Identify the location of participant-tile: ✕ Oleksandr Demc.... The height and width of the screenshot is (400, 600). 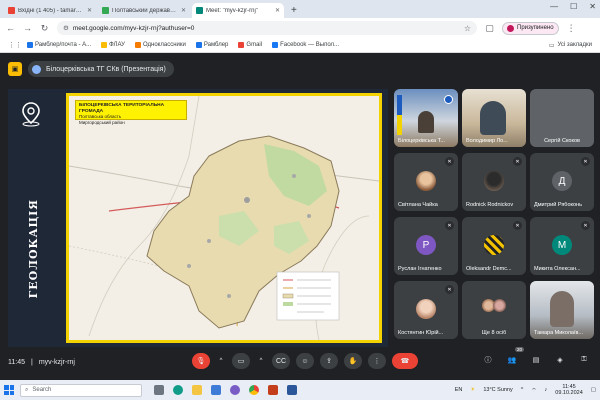
(494, 246).